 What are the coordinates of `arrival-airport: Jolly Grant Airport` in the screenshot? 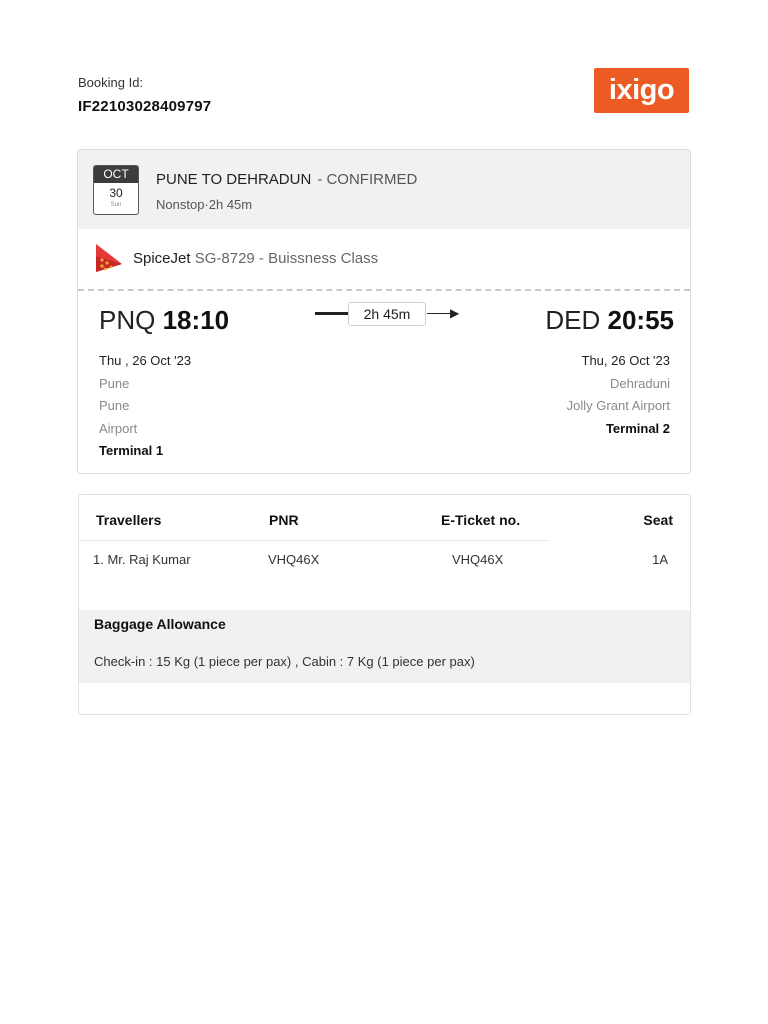 It's located at (618, 405).